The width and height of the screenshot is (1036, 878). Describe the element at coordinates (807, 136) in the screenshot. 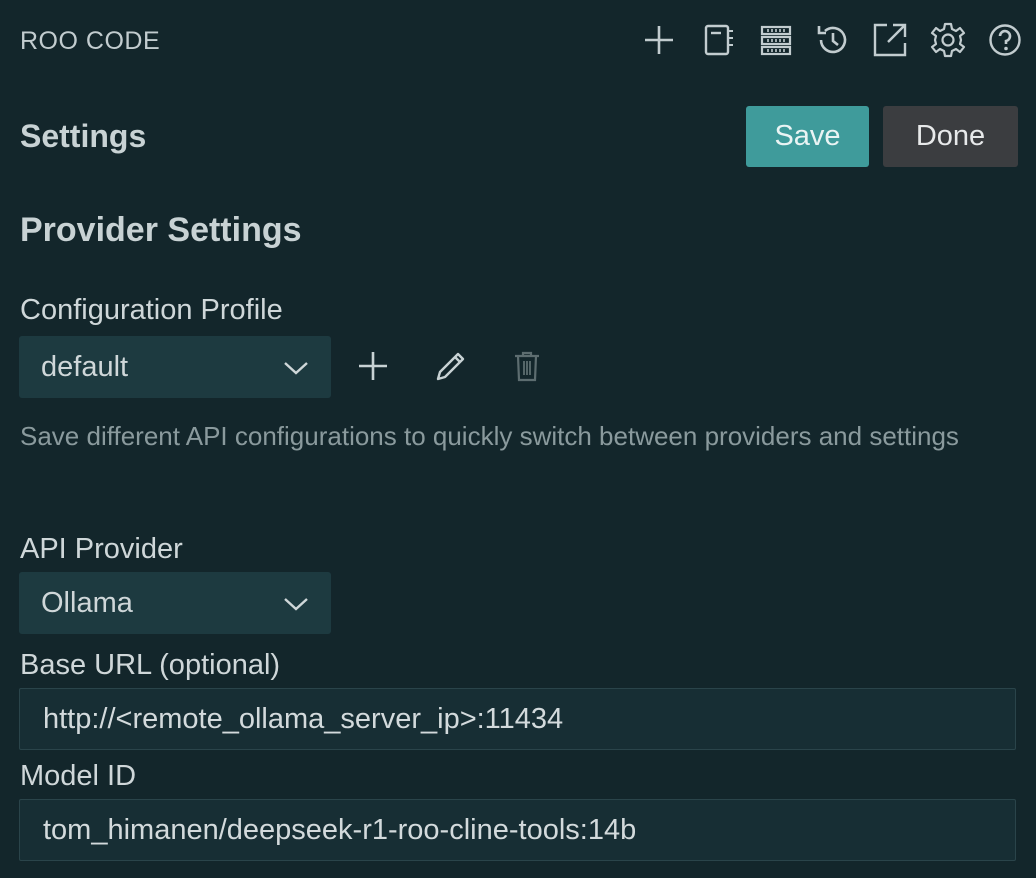

I see `save-button: Save` at that location.